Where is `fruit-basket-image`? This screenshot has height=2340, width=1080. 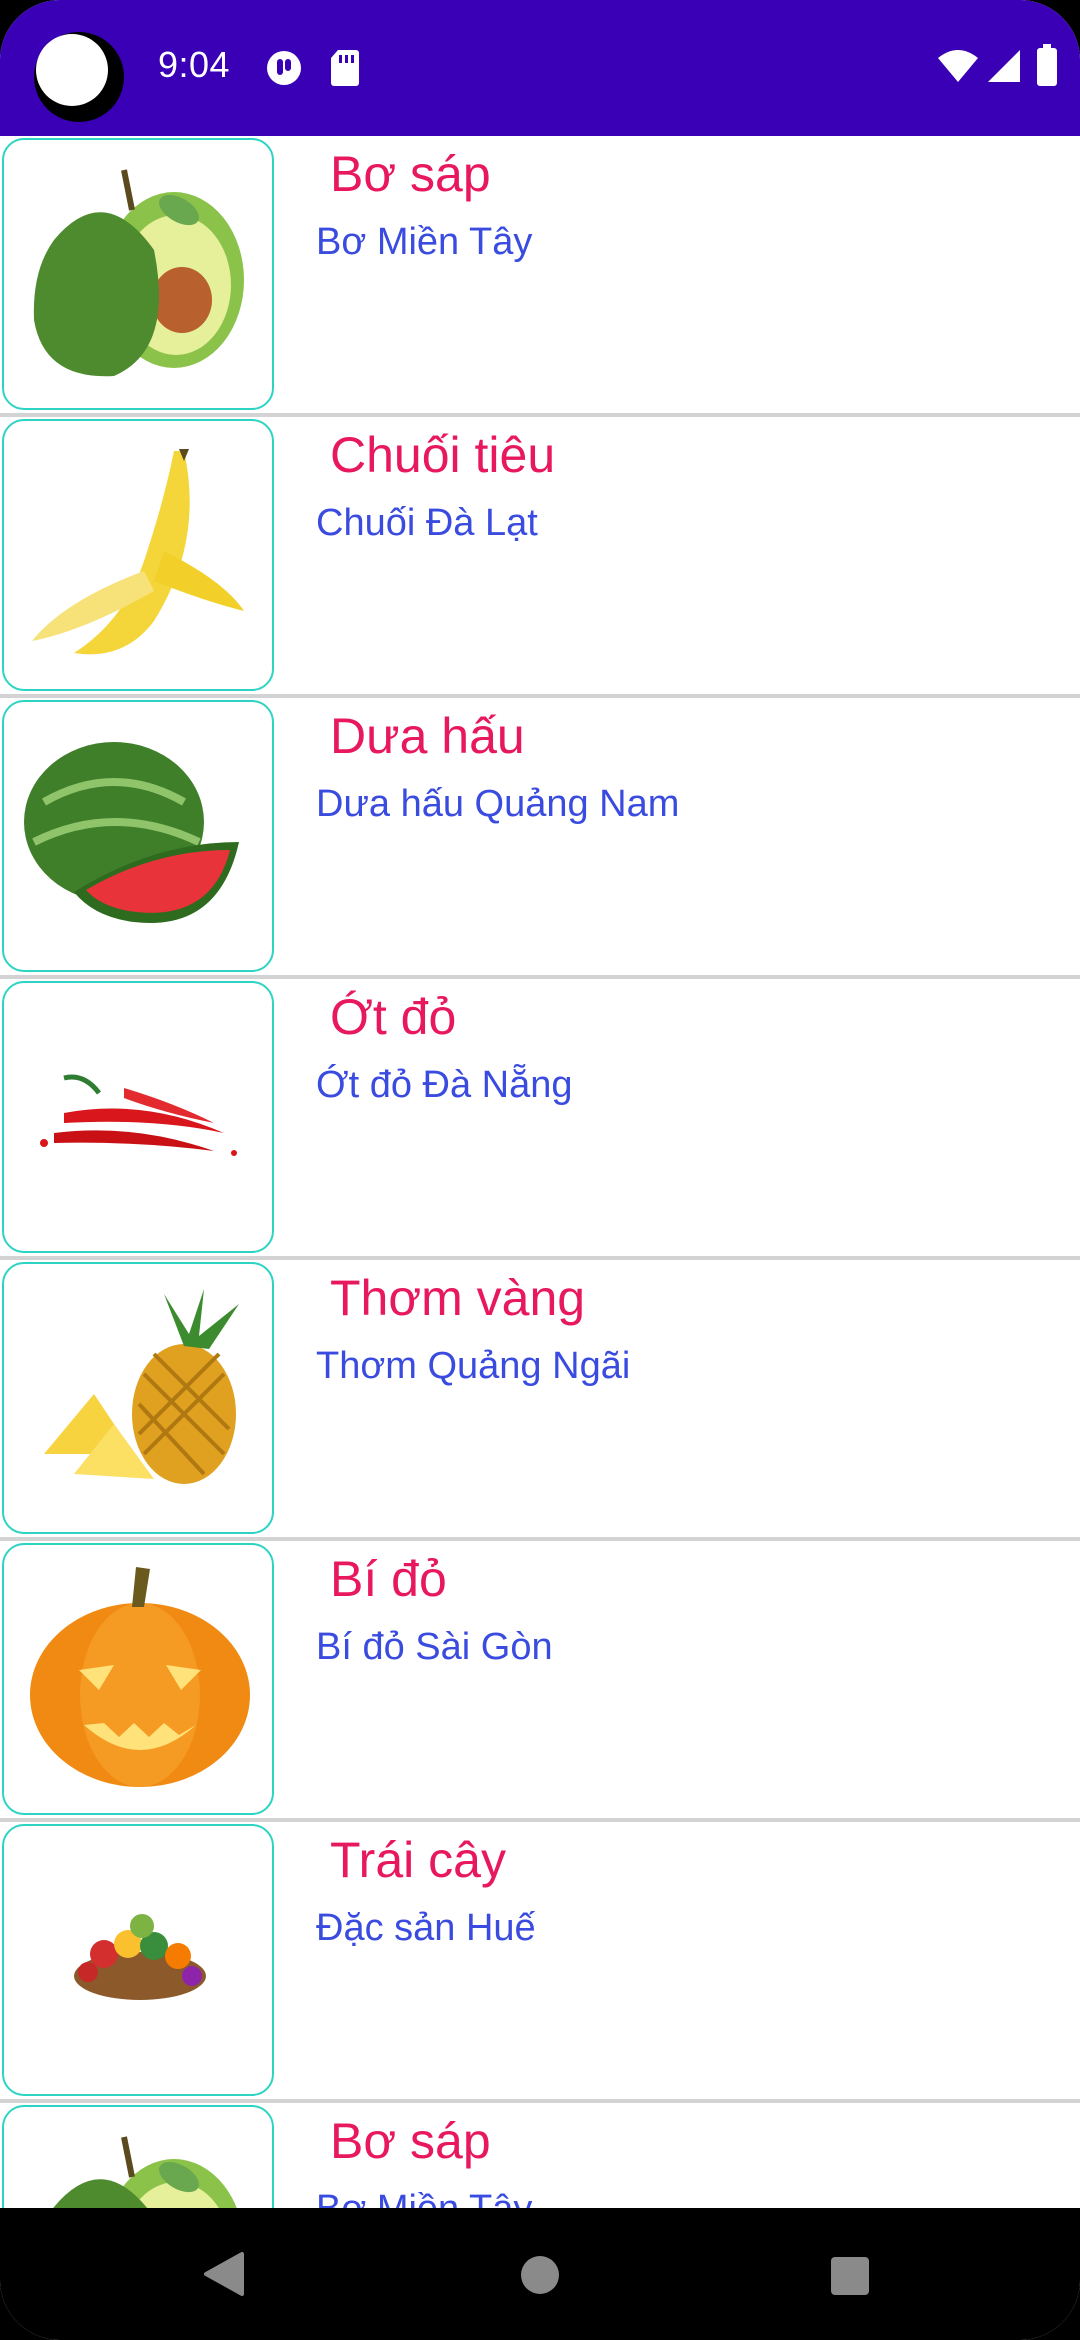 fruit-basket-image is located at coordinates (140, 1957).